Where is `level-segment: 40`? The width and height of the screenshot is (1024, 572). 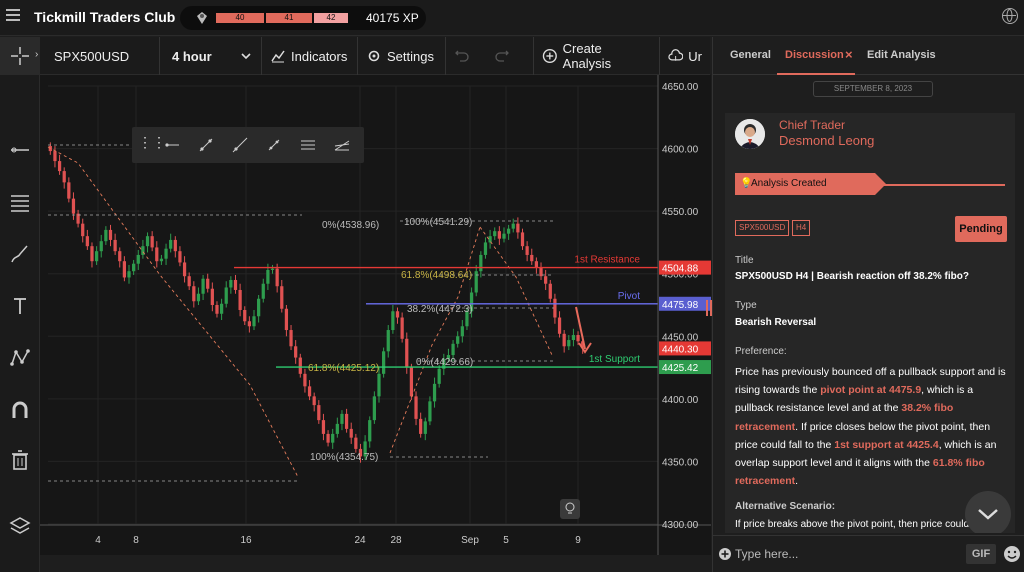
level-segment: 40 is located at coordinates (240, 18).